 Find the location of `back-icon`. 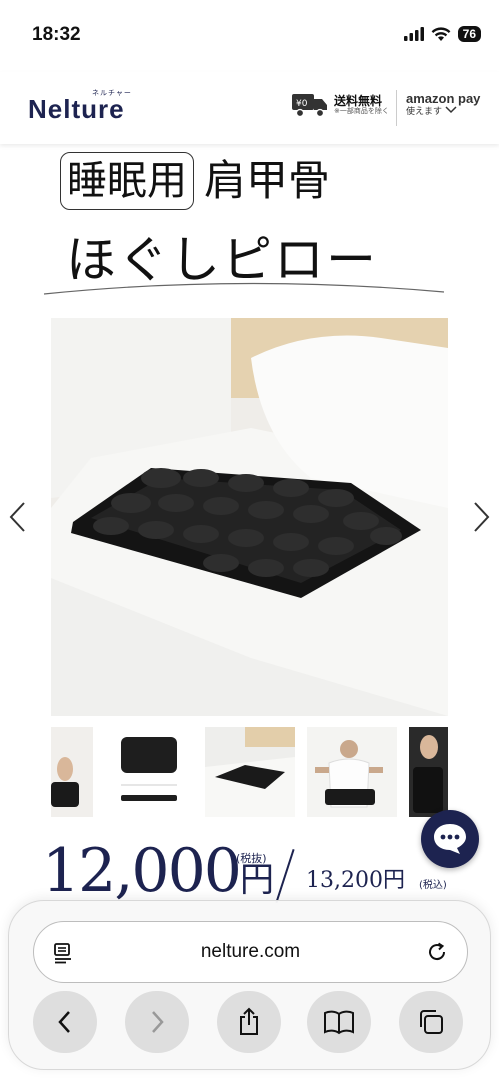

back-icon is located at coordinates (64, 1022).